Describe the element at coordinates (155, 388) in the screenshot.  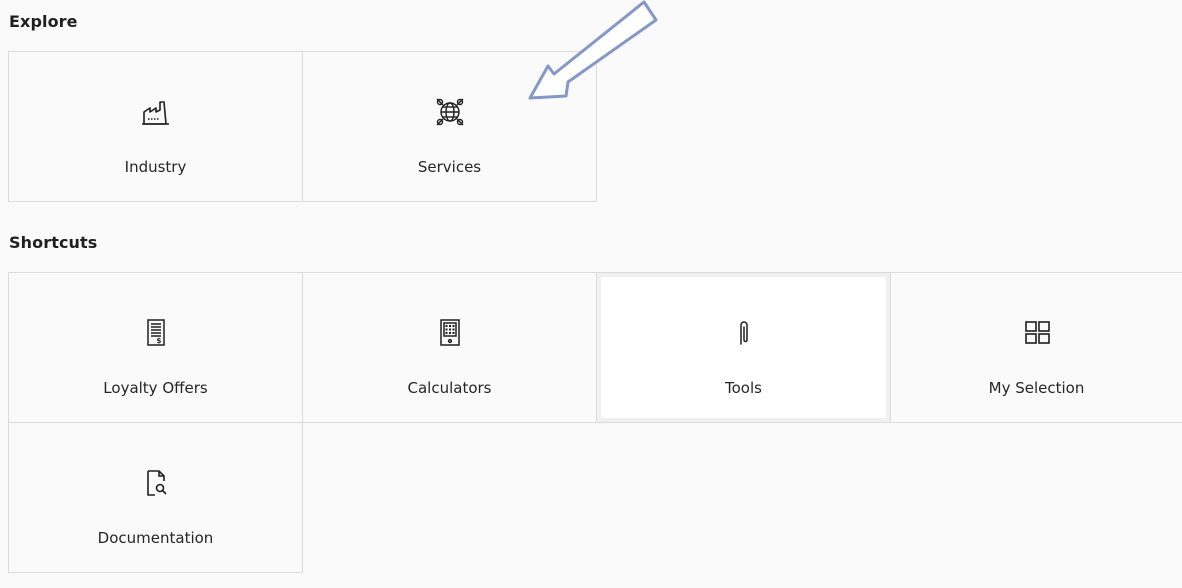
I see `tile-label: Loyalty Offers` at that location.